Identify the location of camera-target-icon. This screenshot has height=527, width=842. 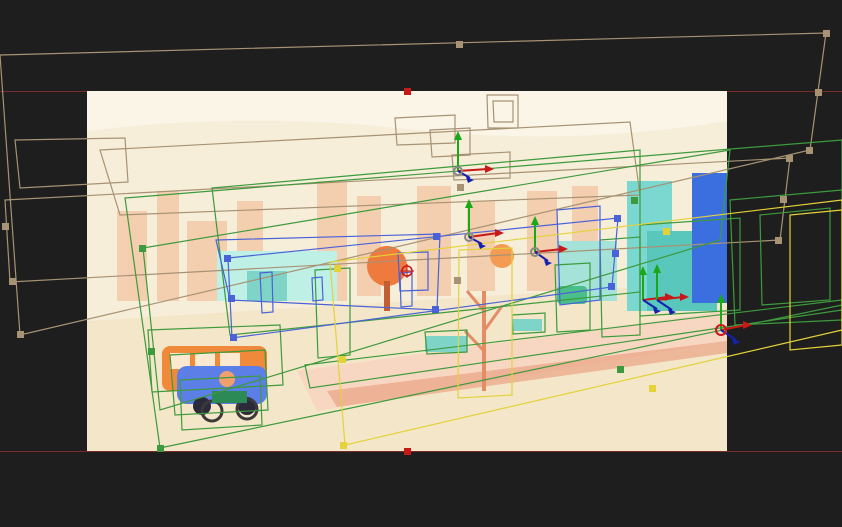
(721, 330).